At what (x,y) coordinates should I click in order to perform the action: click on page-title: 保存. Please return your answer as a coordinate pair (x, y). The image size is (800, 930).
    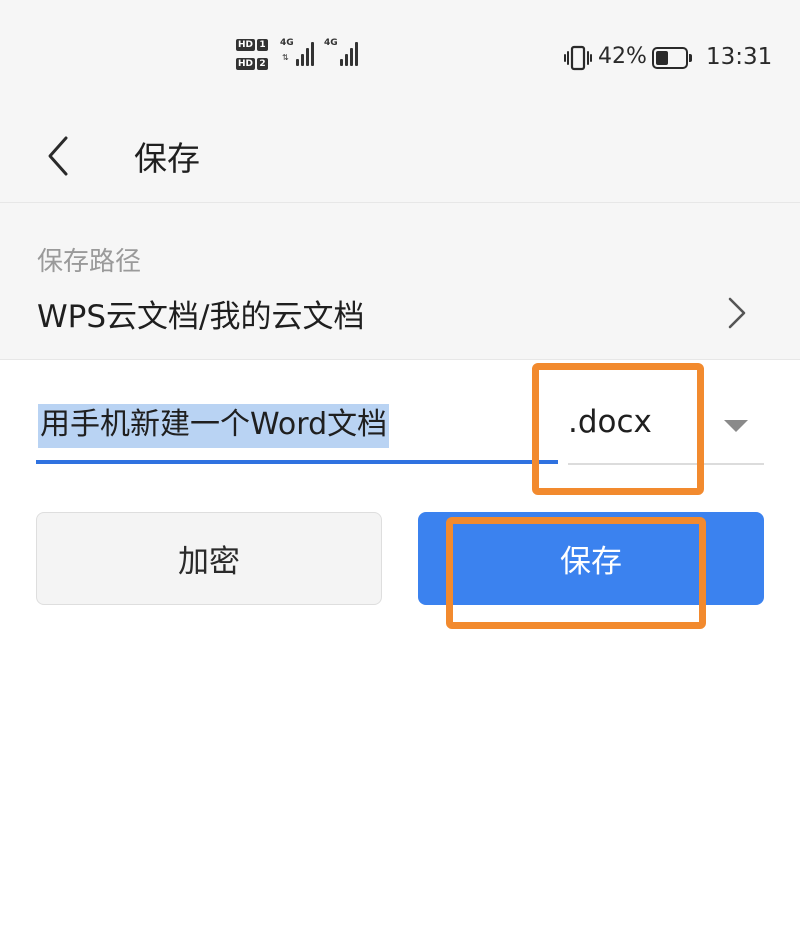
    Looking at the image, I should click on (167, 158).